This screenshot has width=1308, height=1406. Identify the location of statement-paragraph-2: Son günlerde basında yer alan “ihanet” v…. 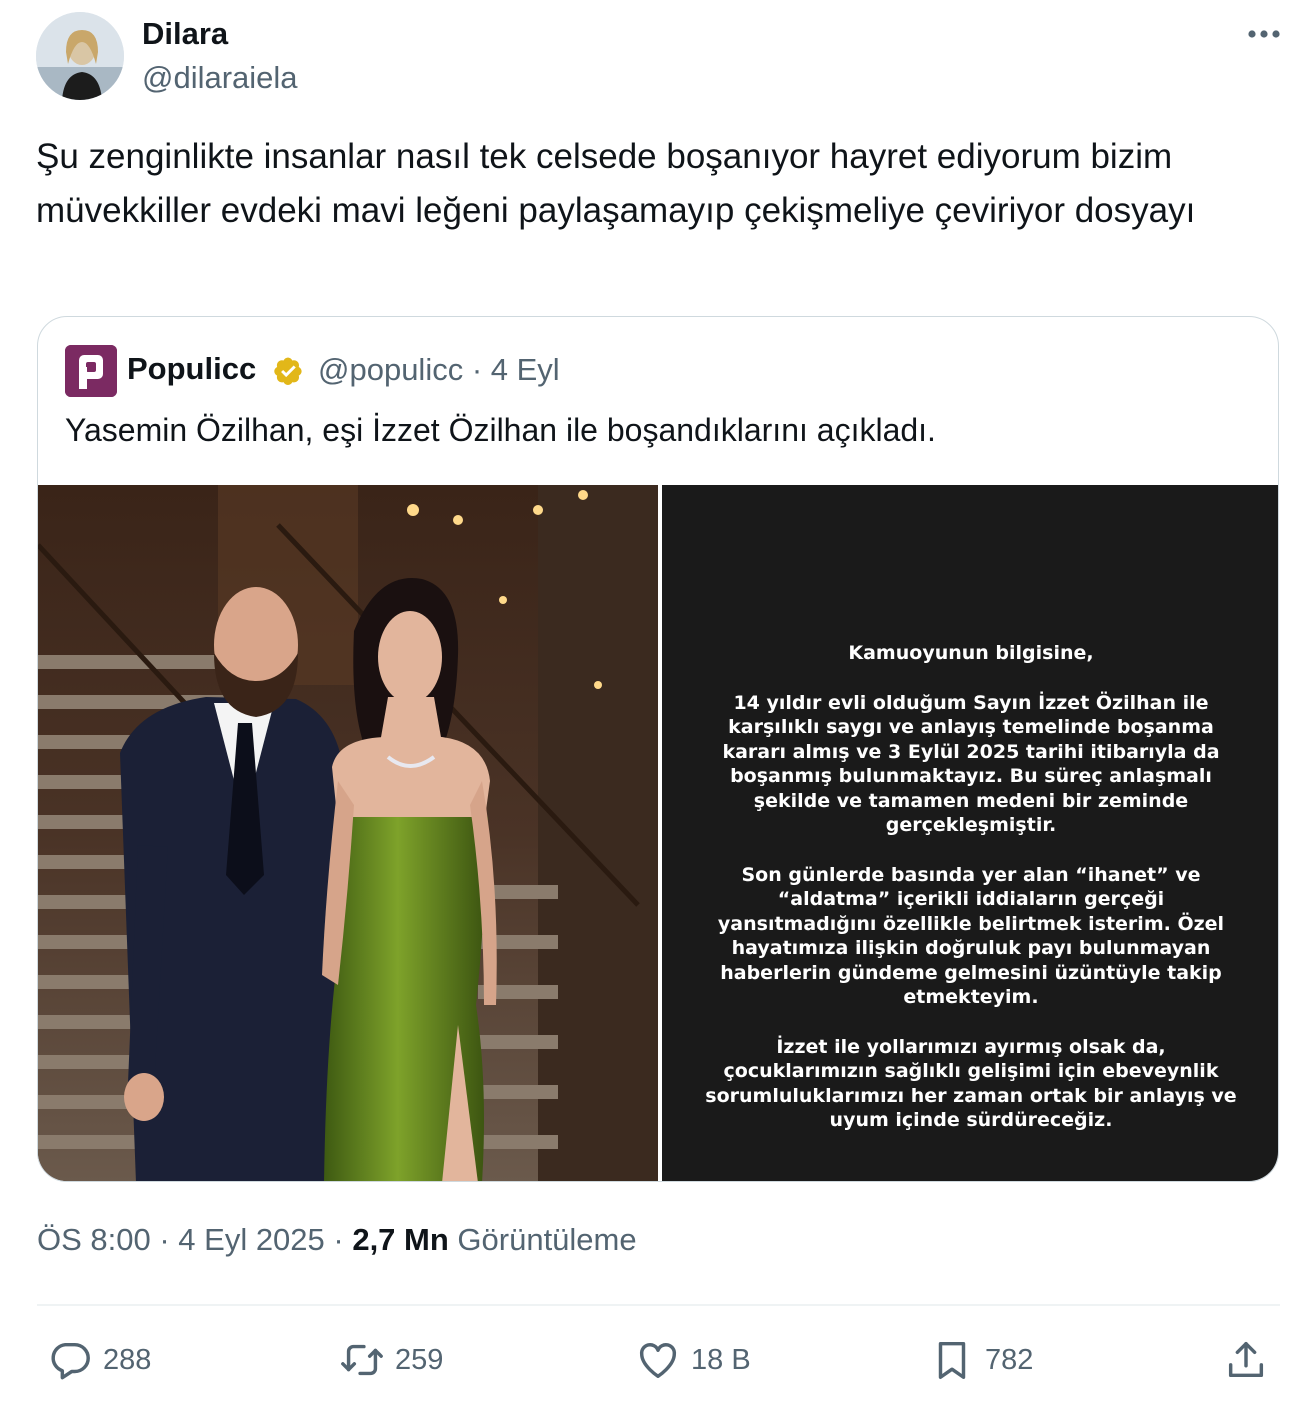
(971, 936).